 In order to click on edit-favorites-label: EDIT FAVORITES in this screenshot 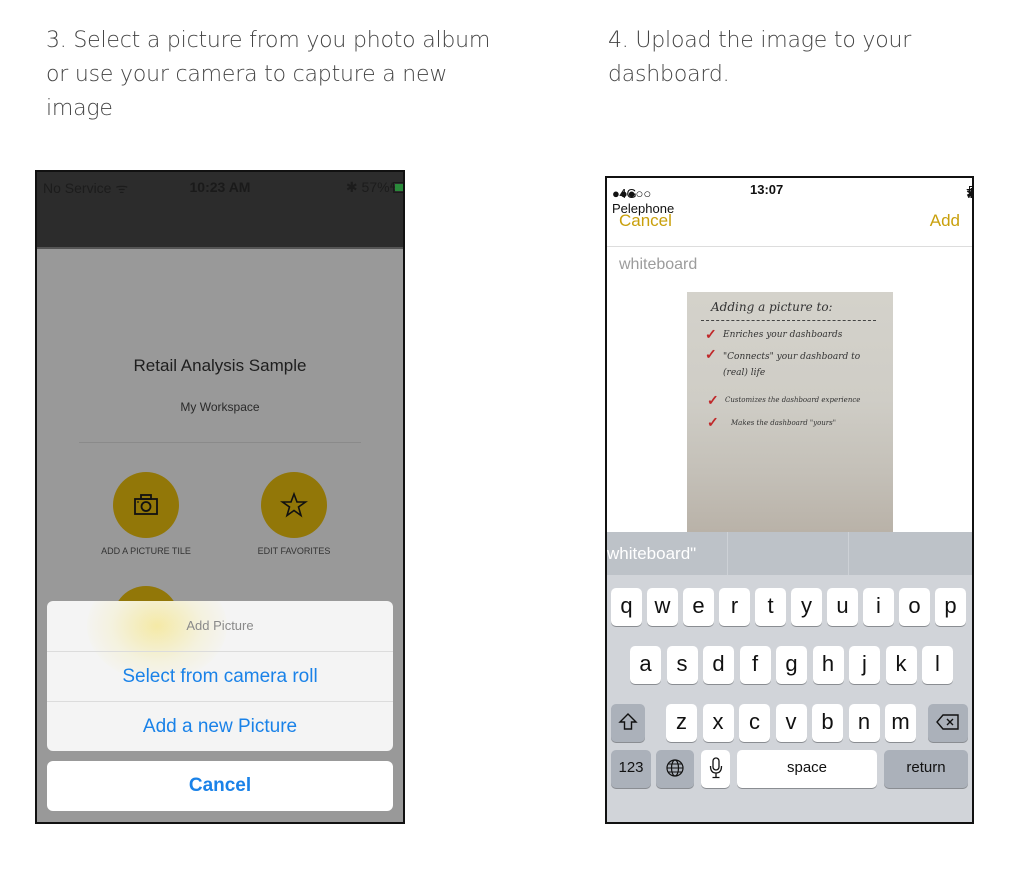, I will do `click(294, 551)`.